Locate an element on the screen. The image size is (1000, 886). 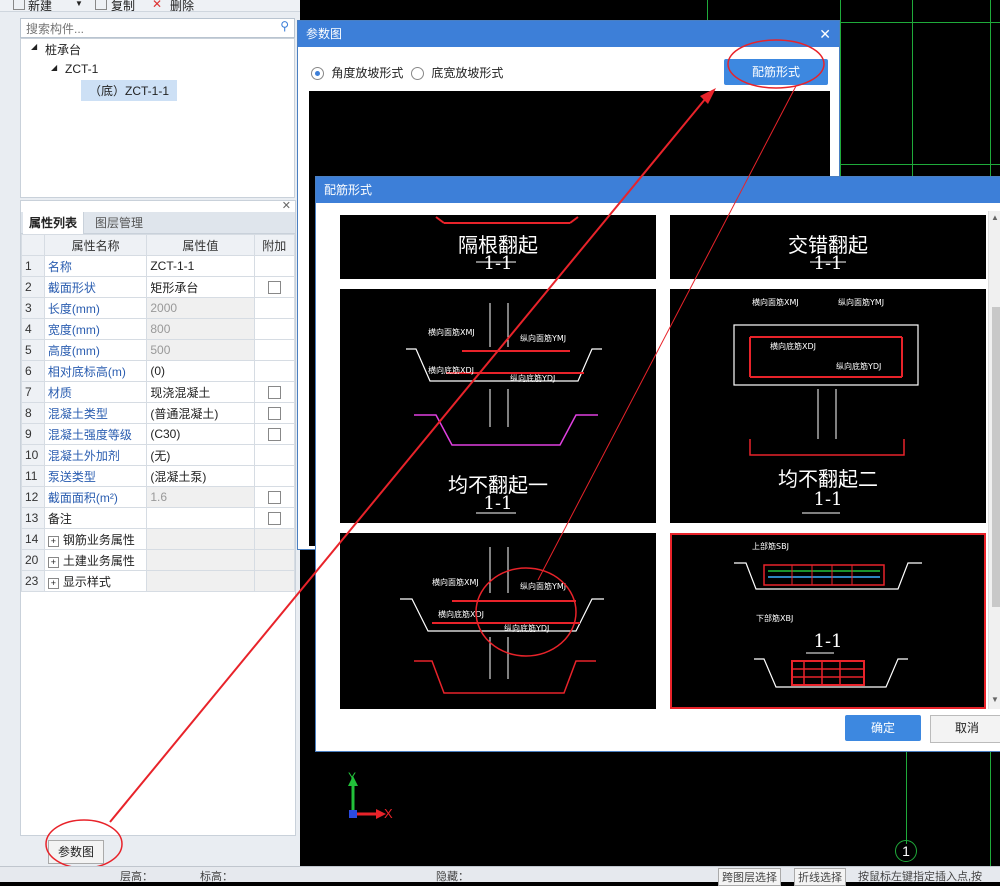
annotation-arrow-line is located at coordinates (667, 333).